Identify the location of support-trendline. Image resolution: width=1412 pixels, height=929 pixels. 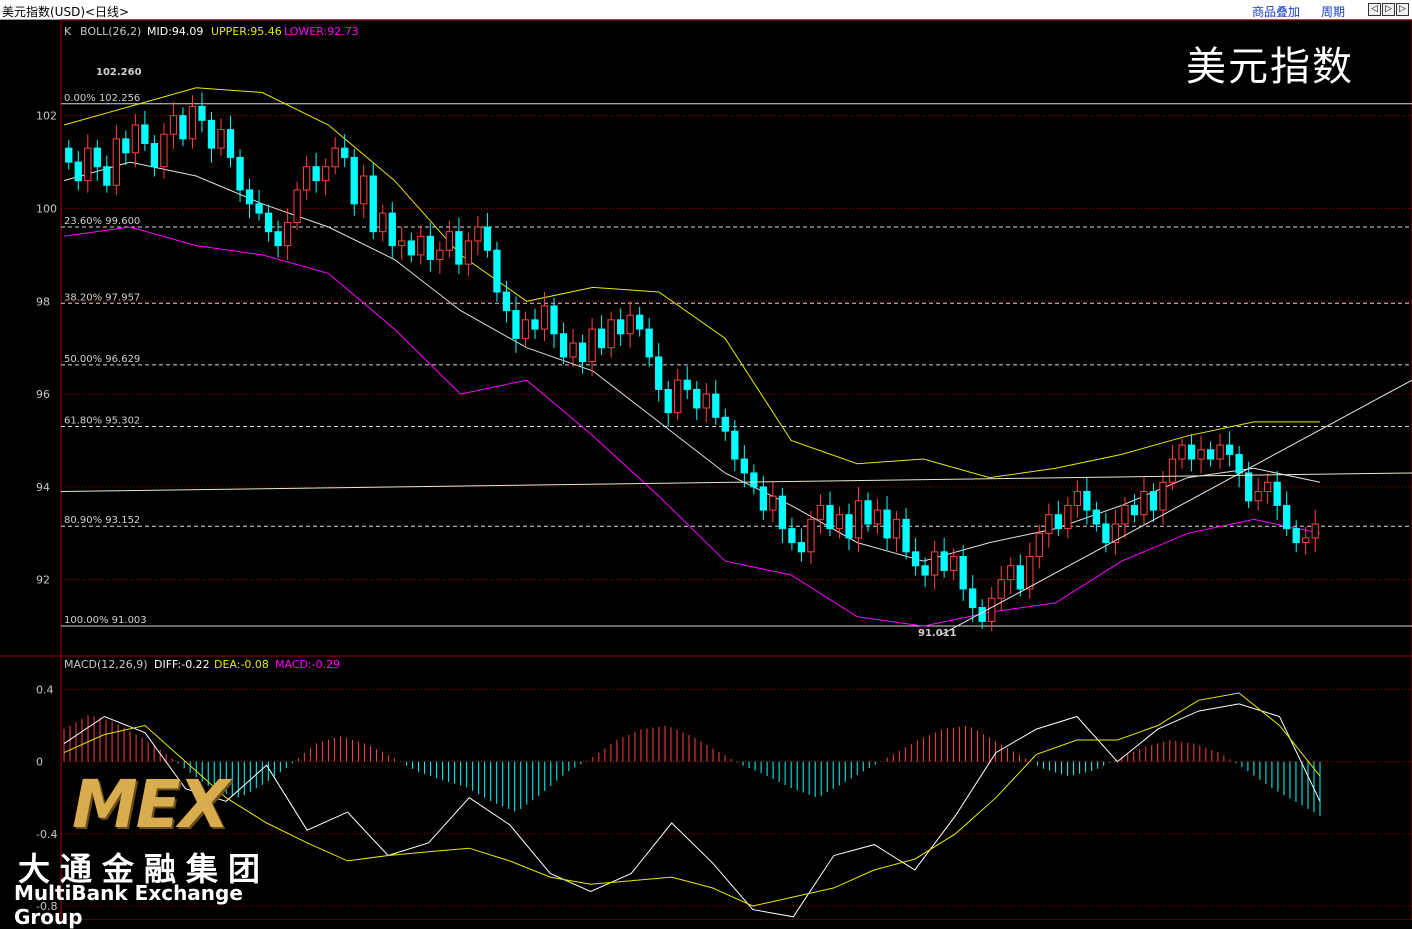
(1175, 507).